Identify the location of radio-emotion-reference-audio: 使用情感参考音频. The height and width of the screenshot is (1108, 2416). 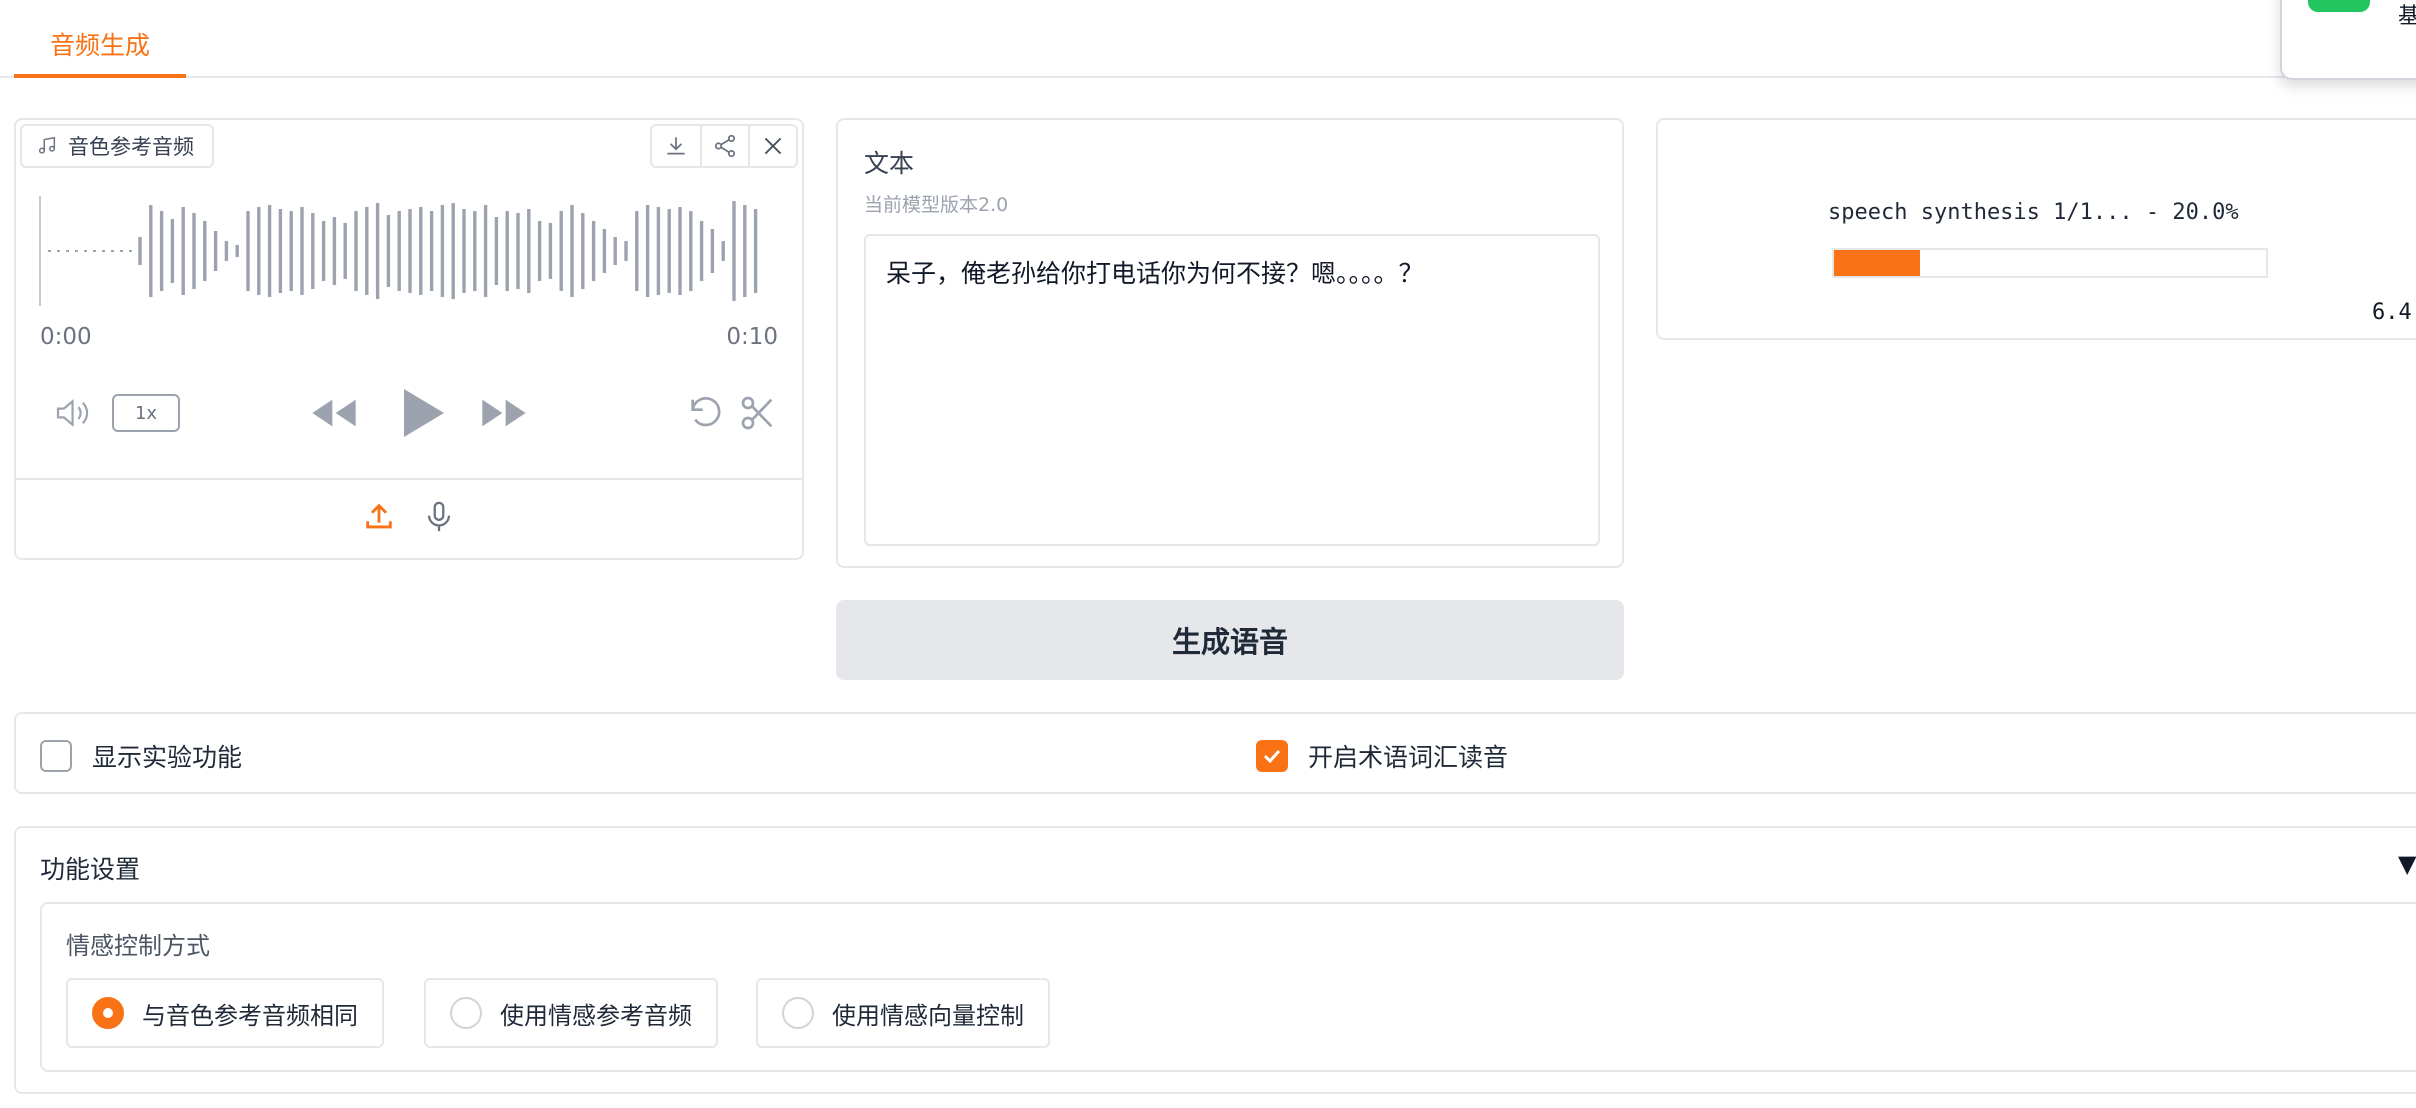
(571, 1013).